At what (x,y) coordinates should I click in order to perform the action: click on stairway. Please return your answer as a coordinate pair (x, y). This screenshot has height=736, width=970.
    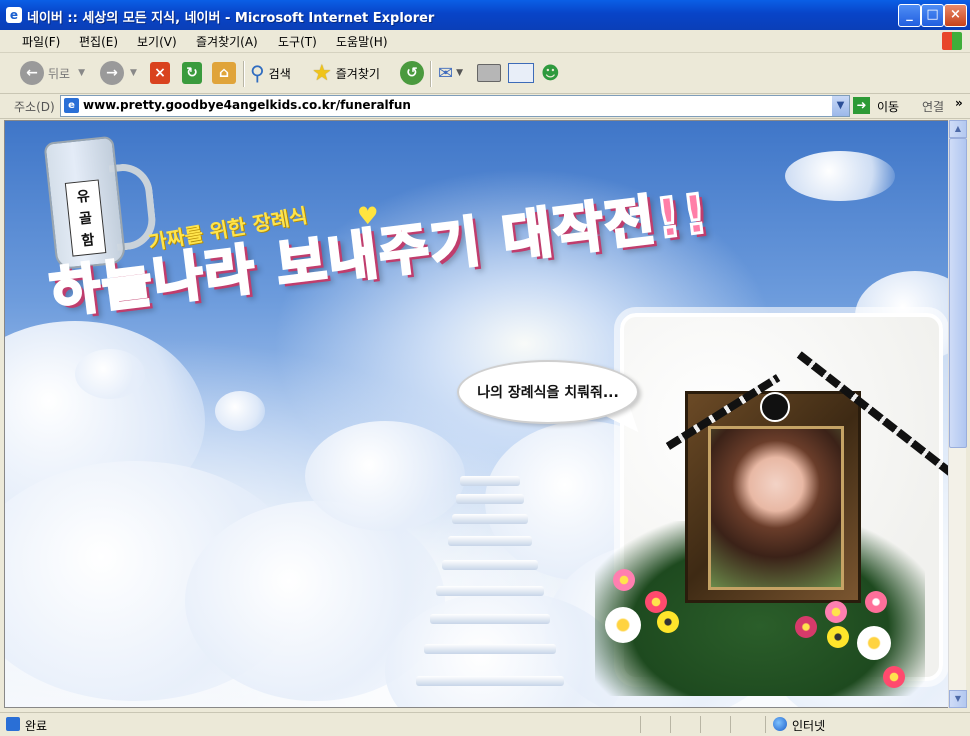
    Looking at the image, I should click on (490, 591).